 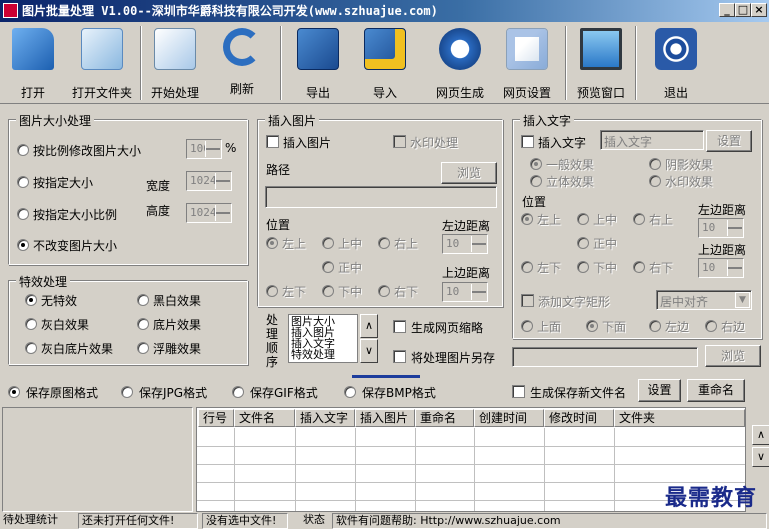 I want to click on grid-scroll-up-button: ∧, so click(x=760, y=435).